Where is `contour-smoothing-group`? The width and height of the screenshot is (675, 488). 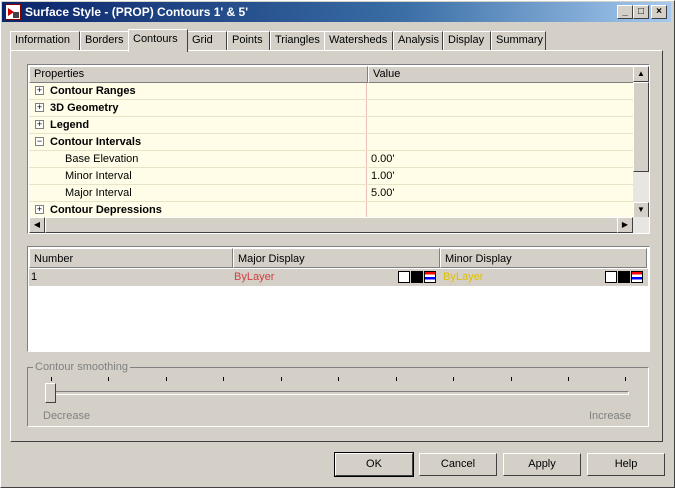 contour-smoothing-group is located at coordinates (338, 397).